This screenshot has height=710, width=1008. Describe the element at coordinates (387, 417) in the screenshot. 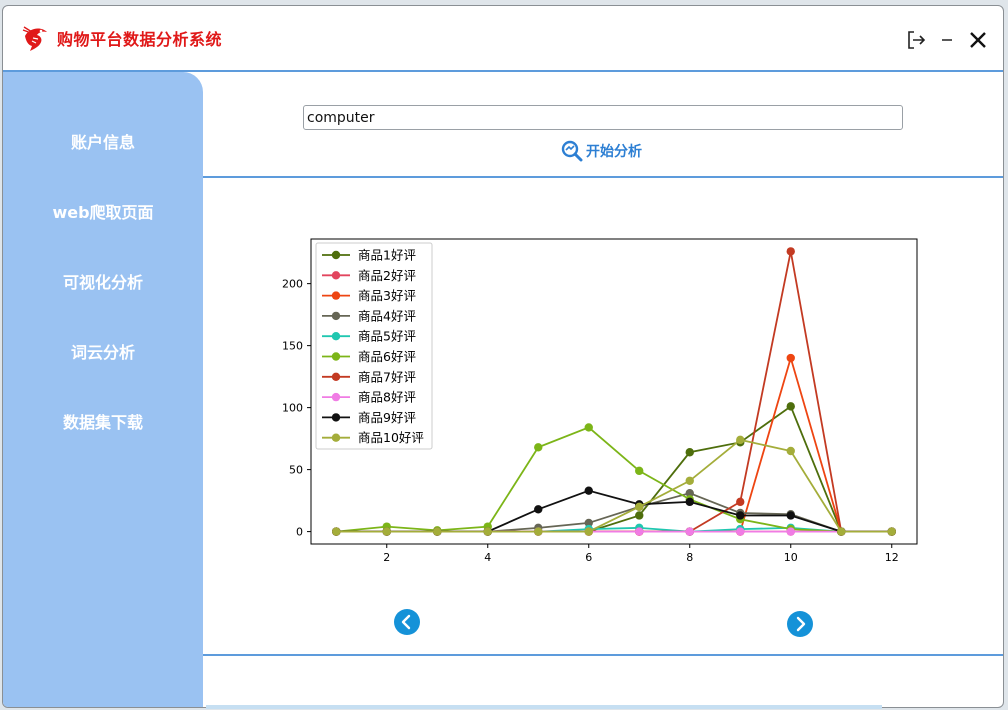

I see `legend-label: 商品9好评` at that location.